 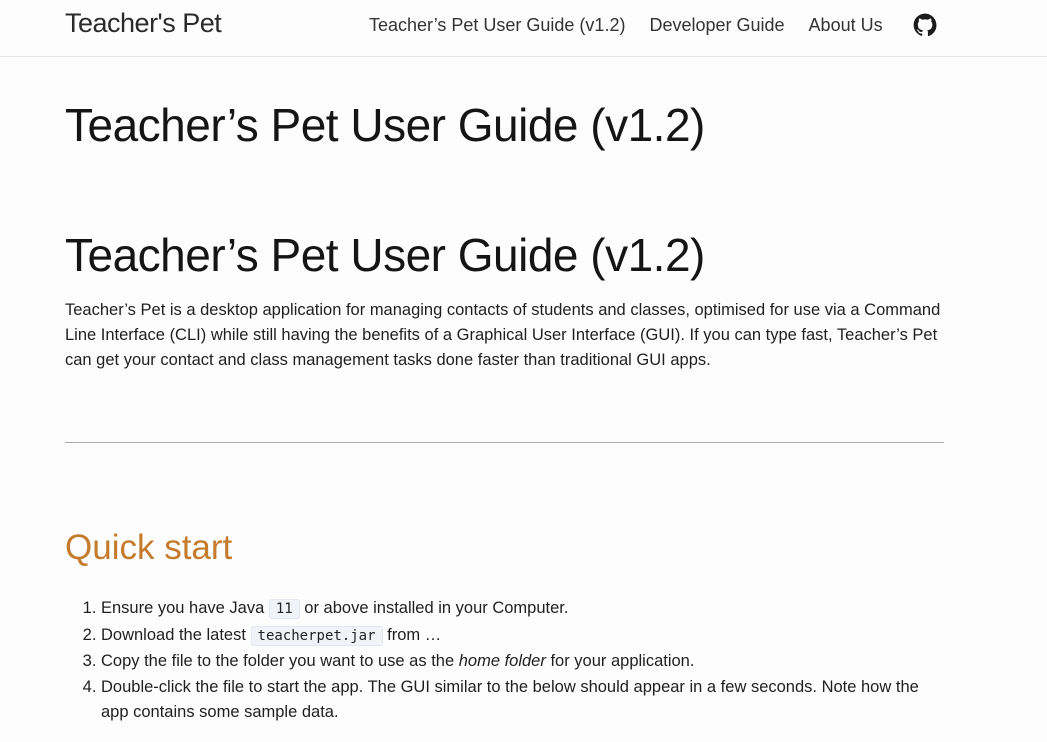 I want to click on step-text: or above installed in your Computer., so click(x=434, y=608).